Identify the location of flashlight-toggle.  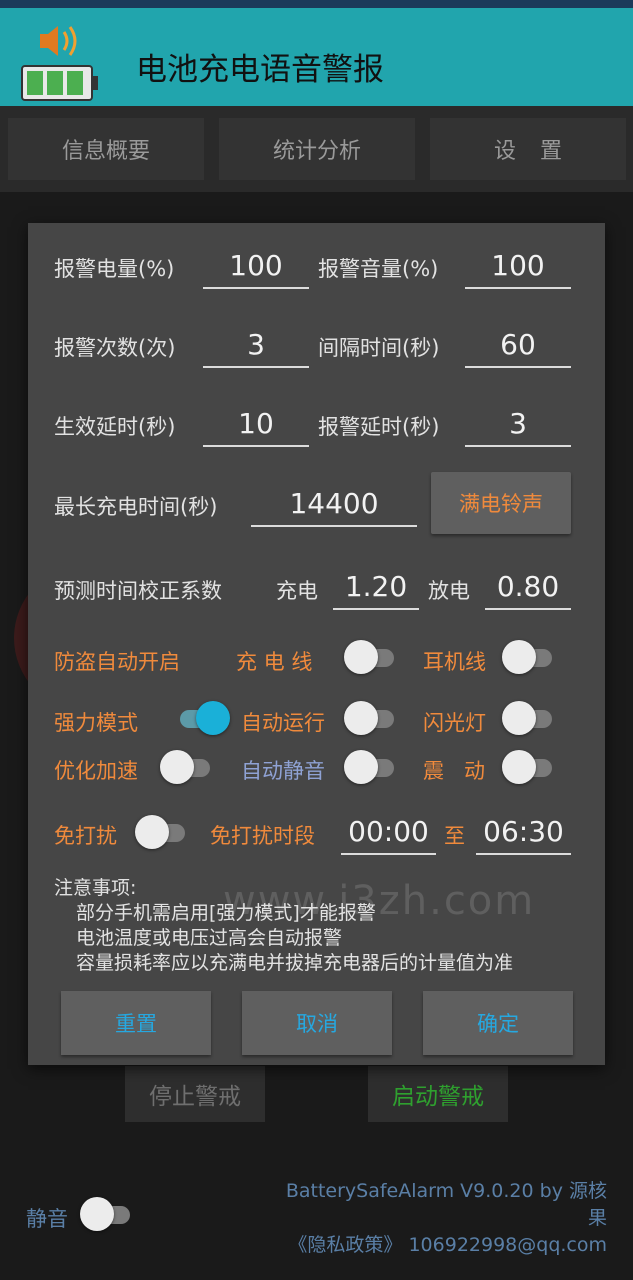
(530, 718).